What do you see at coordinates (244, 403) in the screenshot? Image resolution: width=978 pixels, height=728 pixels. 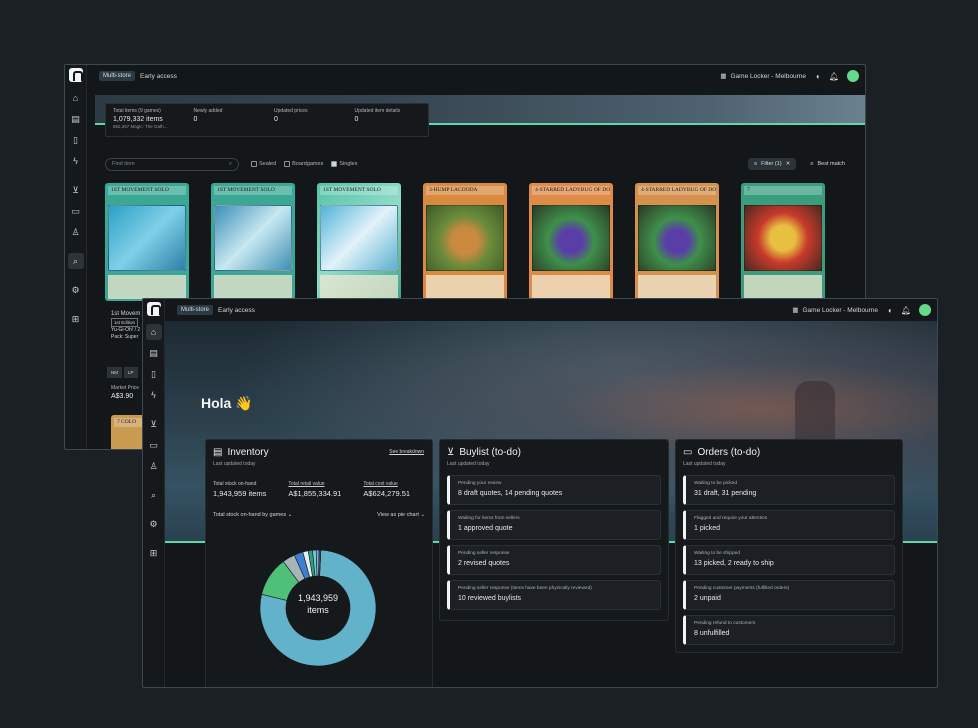 I see `wave-emoji: 👋` at bounding box center [244, 403].